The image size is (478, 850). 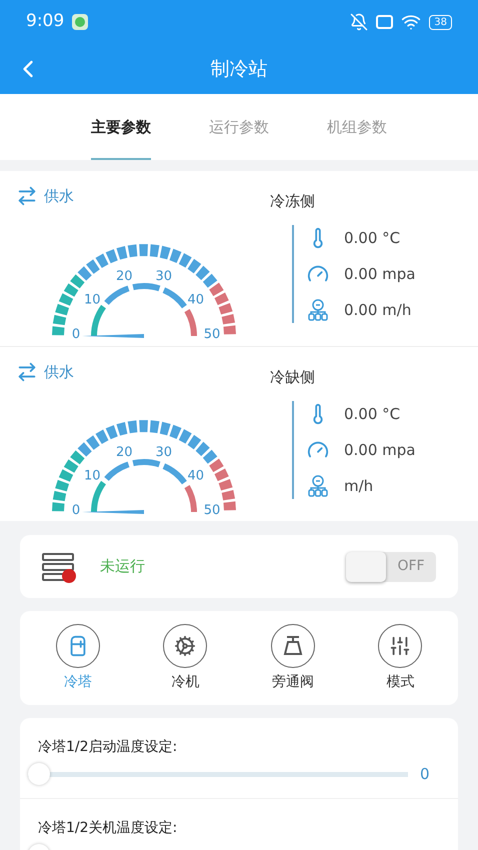 I want to click on app-icon, so click(x=80, y=22).